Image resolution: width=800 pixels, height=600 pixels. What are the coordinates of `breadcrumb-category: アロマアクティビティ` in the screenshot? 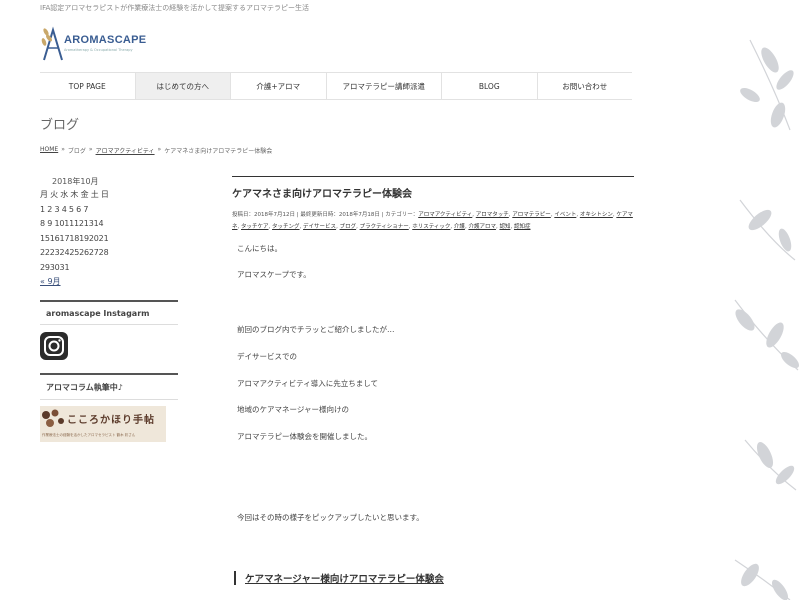 It's located at (125, 150).